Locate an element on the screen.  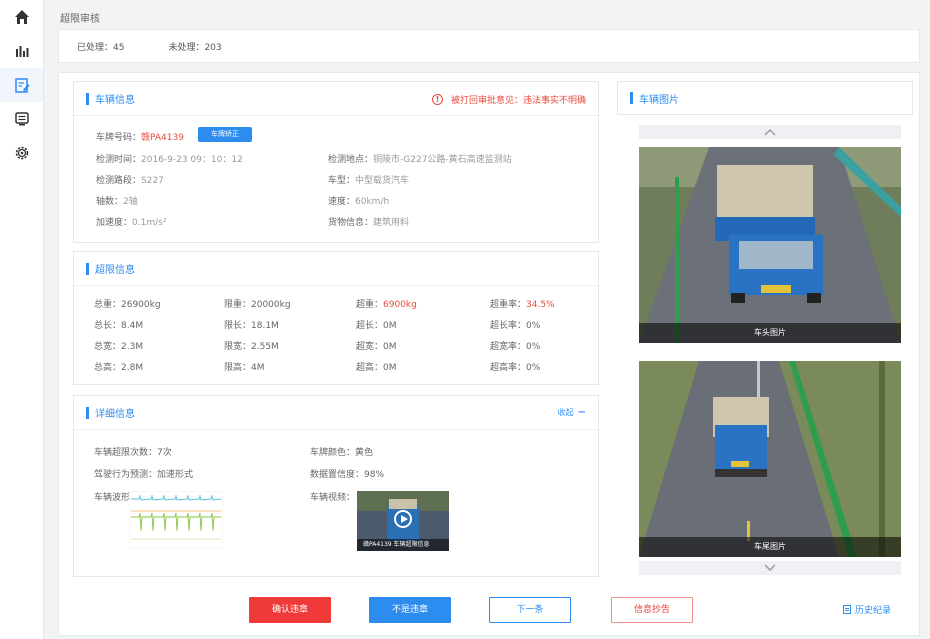
front-photo: 车头图片 is located at coordinates (770, 245).